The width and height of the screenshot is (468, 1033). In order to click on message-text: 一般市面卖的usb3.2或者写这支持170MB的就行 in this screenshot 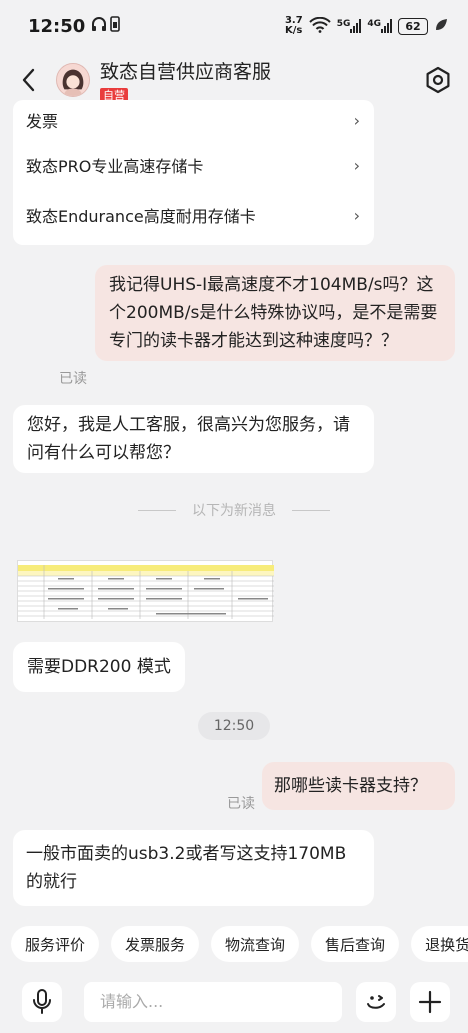, I will do `click(186, 868)`.